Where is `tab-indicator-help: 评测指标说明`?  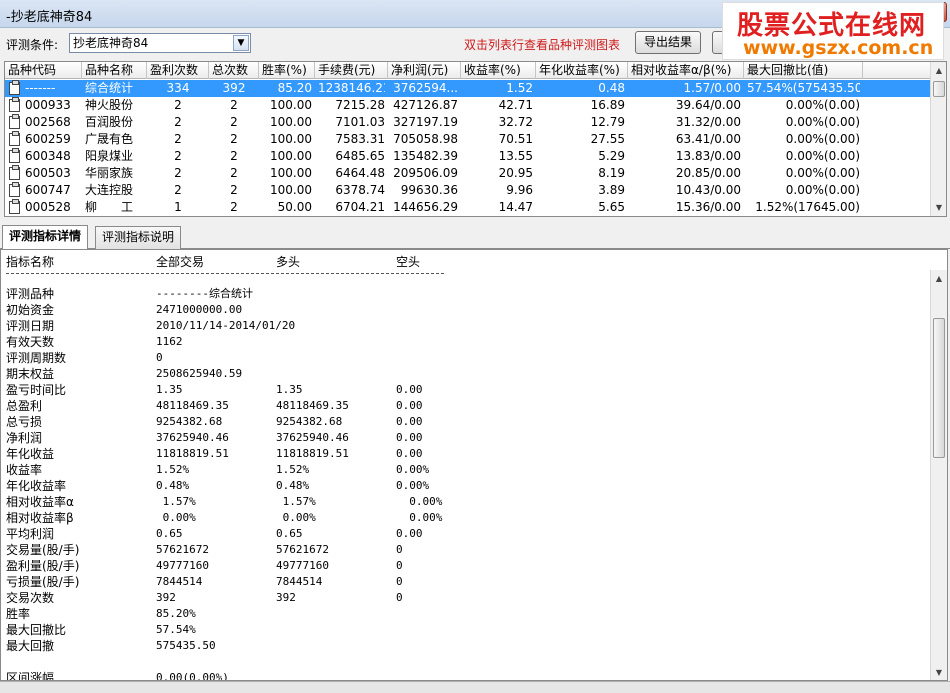 tab-indicator-help: 评测指标说明 is located at coordinates (138, 237).